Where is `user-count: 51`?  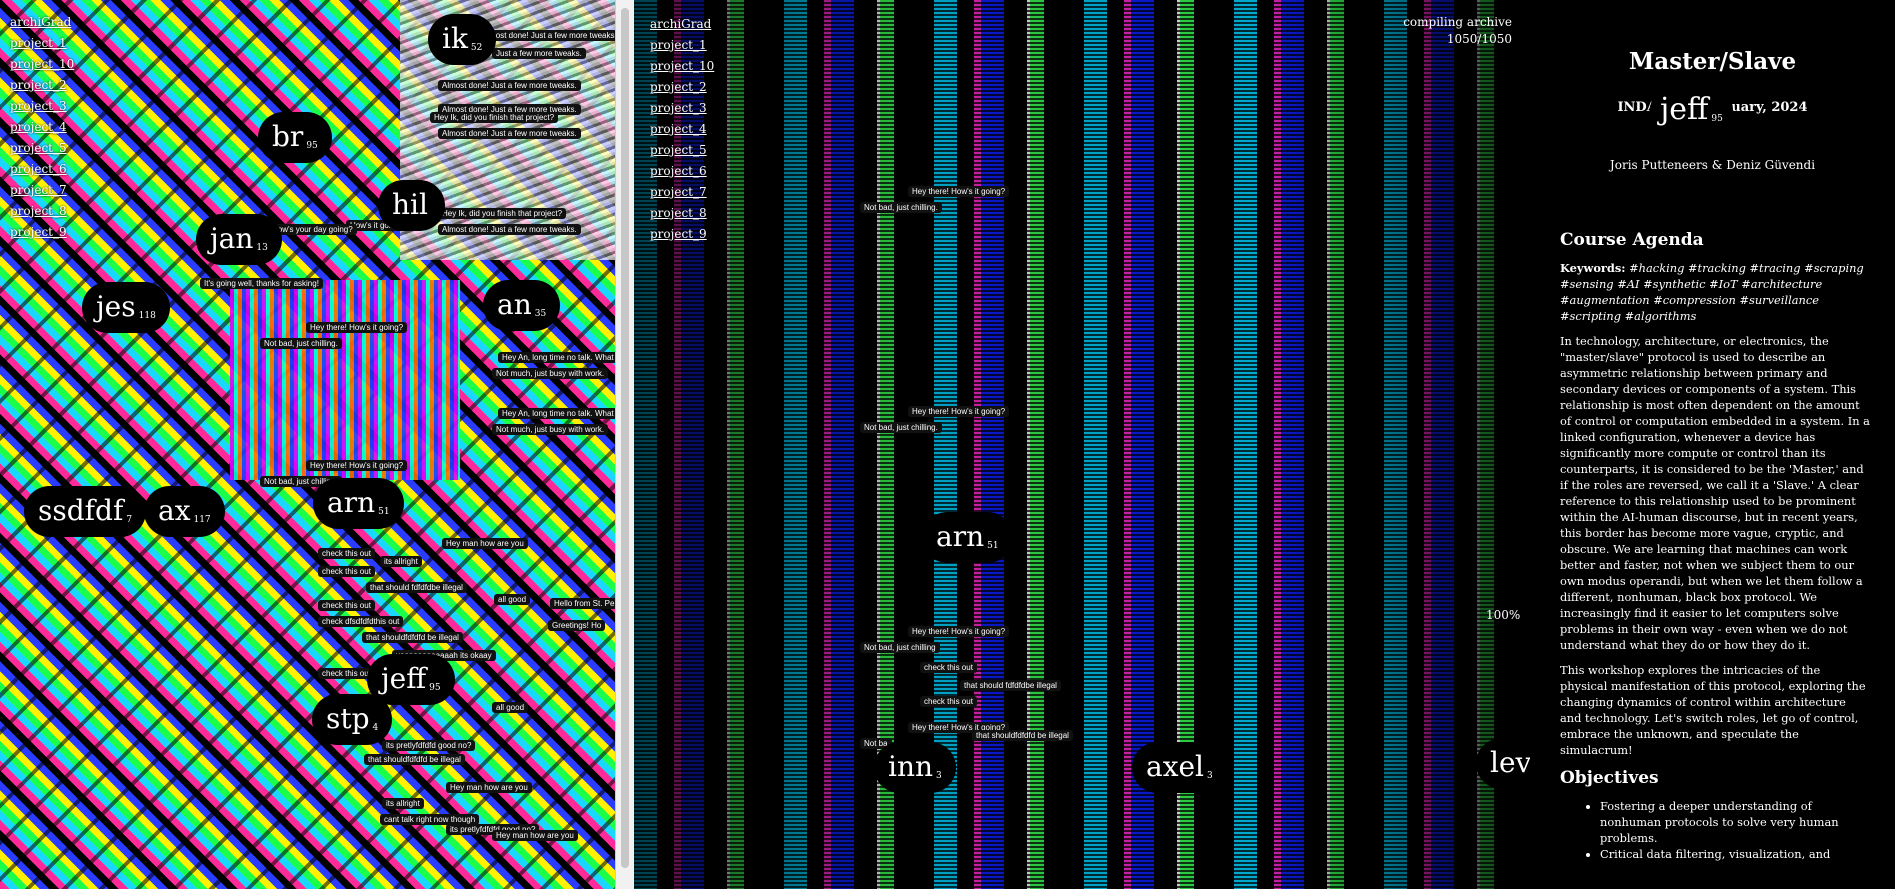
user-count: 51 is located at coordinates (384, 512).